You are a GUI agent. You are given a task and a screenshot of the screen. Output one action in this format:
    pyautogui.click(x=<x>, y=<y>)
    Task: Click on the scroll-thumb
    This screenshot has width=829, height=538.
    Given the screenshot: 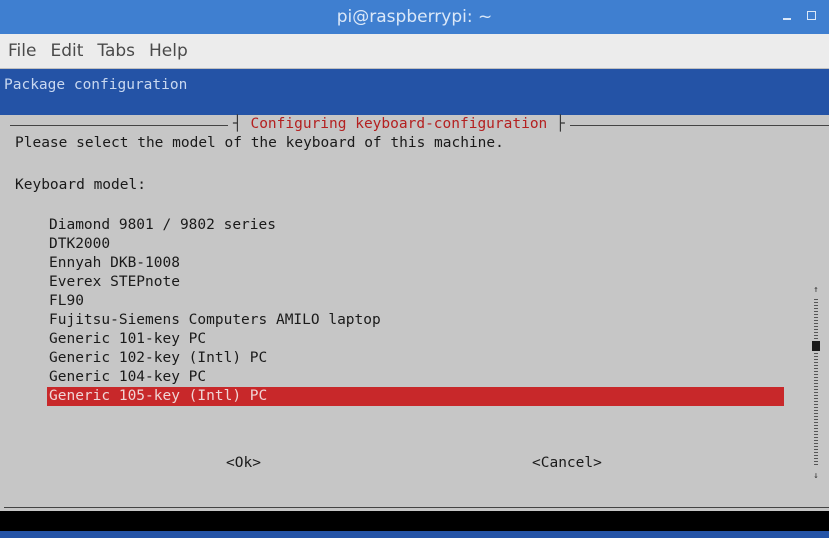 What is the action you would take?
    pyautogui.click(x=816, y=346)
    